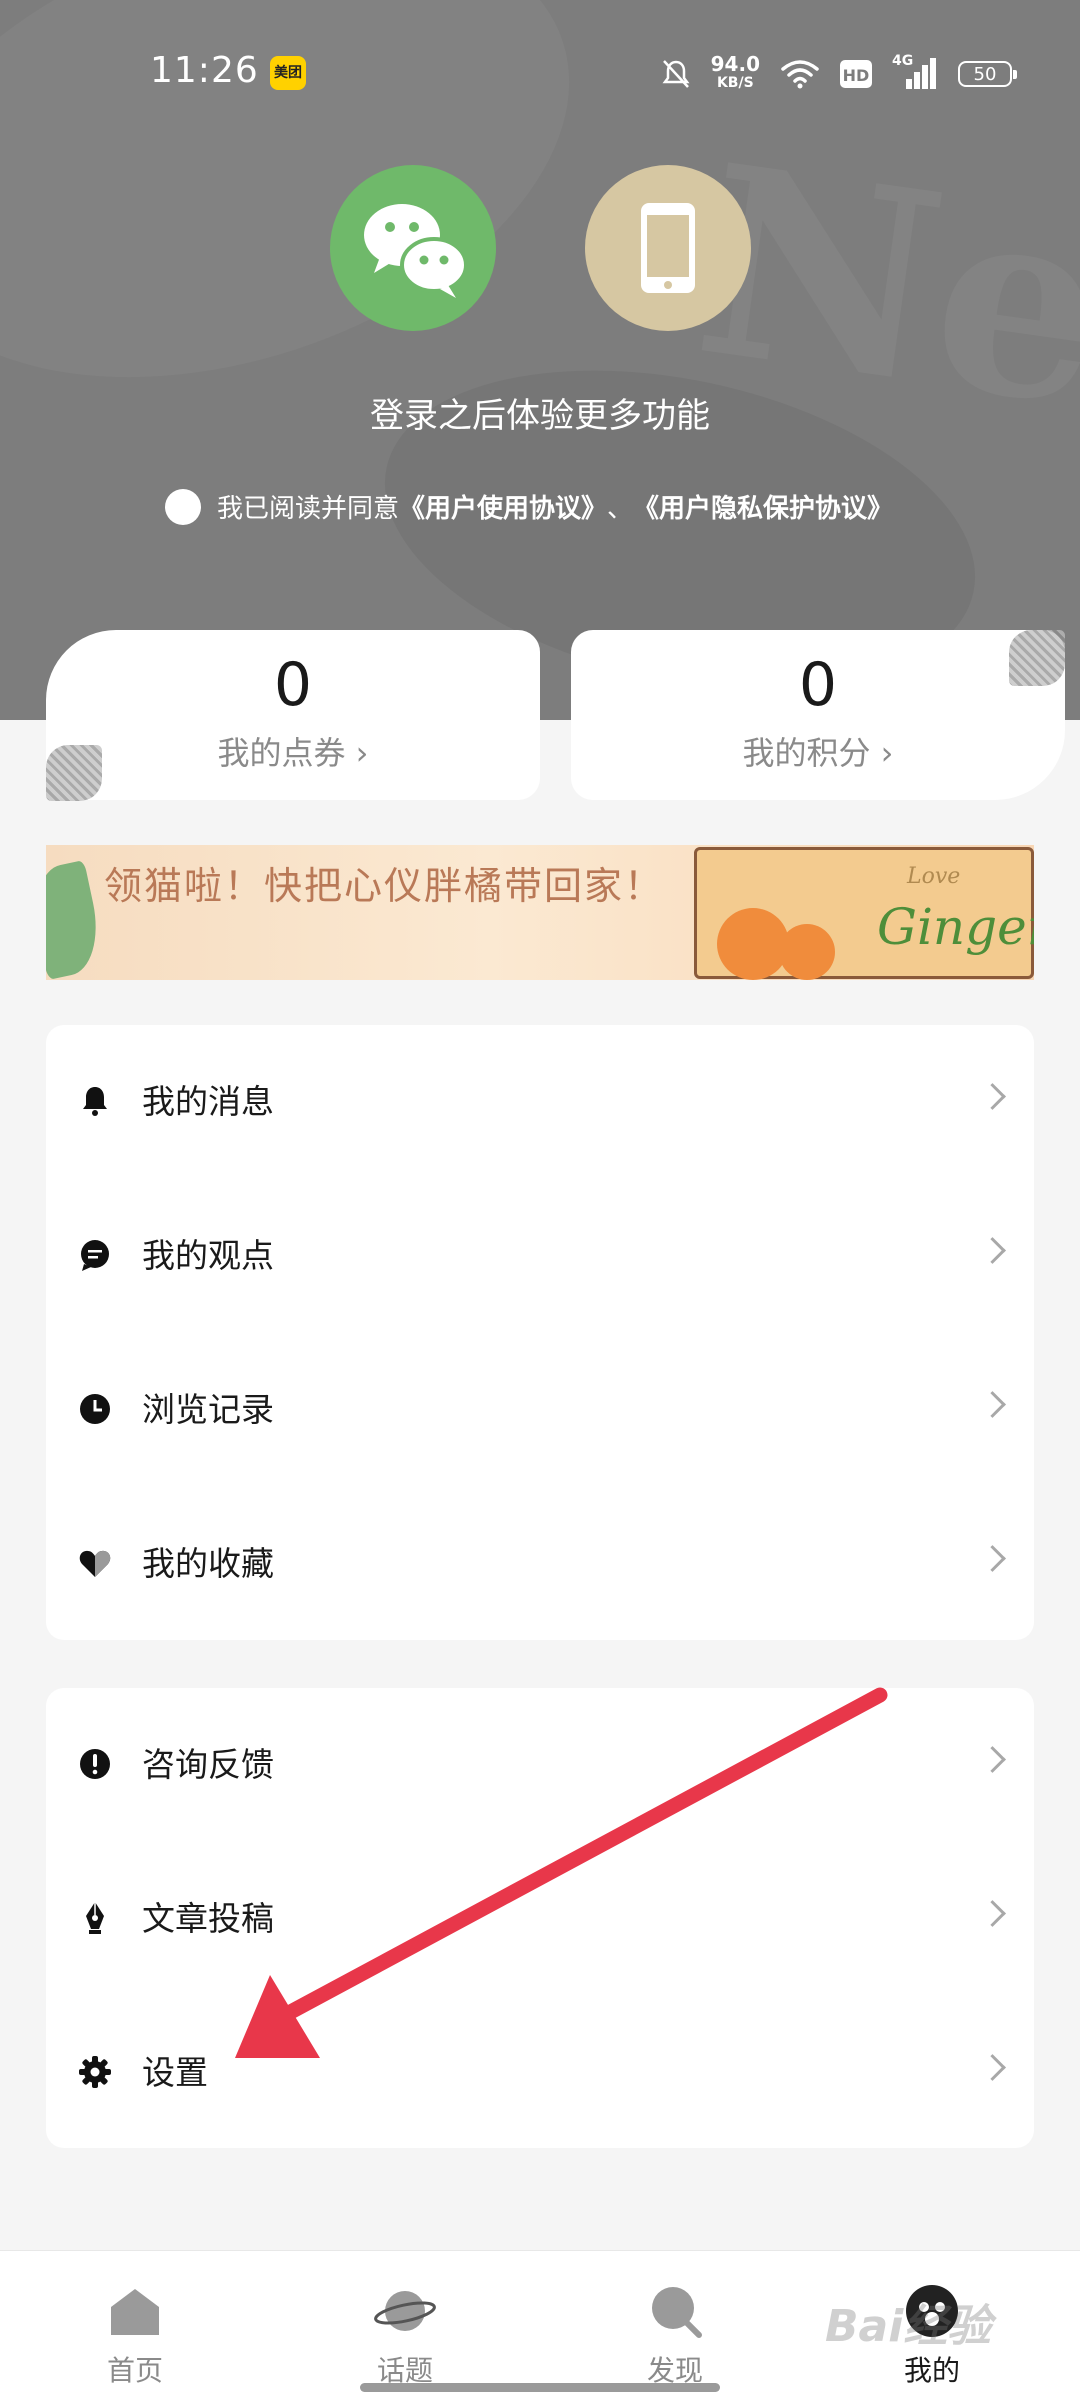 The image size is (1080, 2401). What do you see at coordinates (818, 685) in the screenshot?
I see `points-count: 0` at bounding box center [818, 685].